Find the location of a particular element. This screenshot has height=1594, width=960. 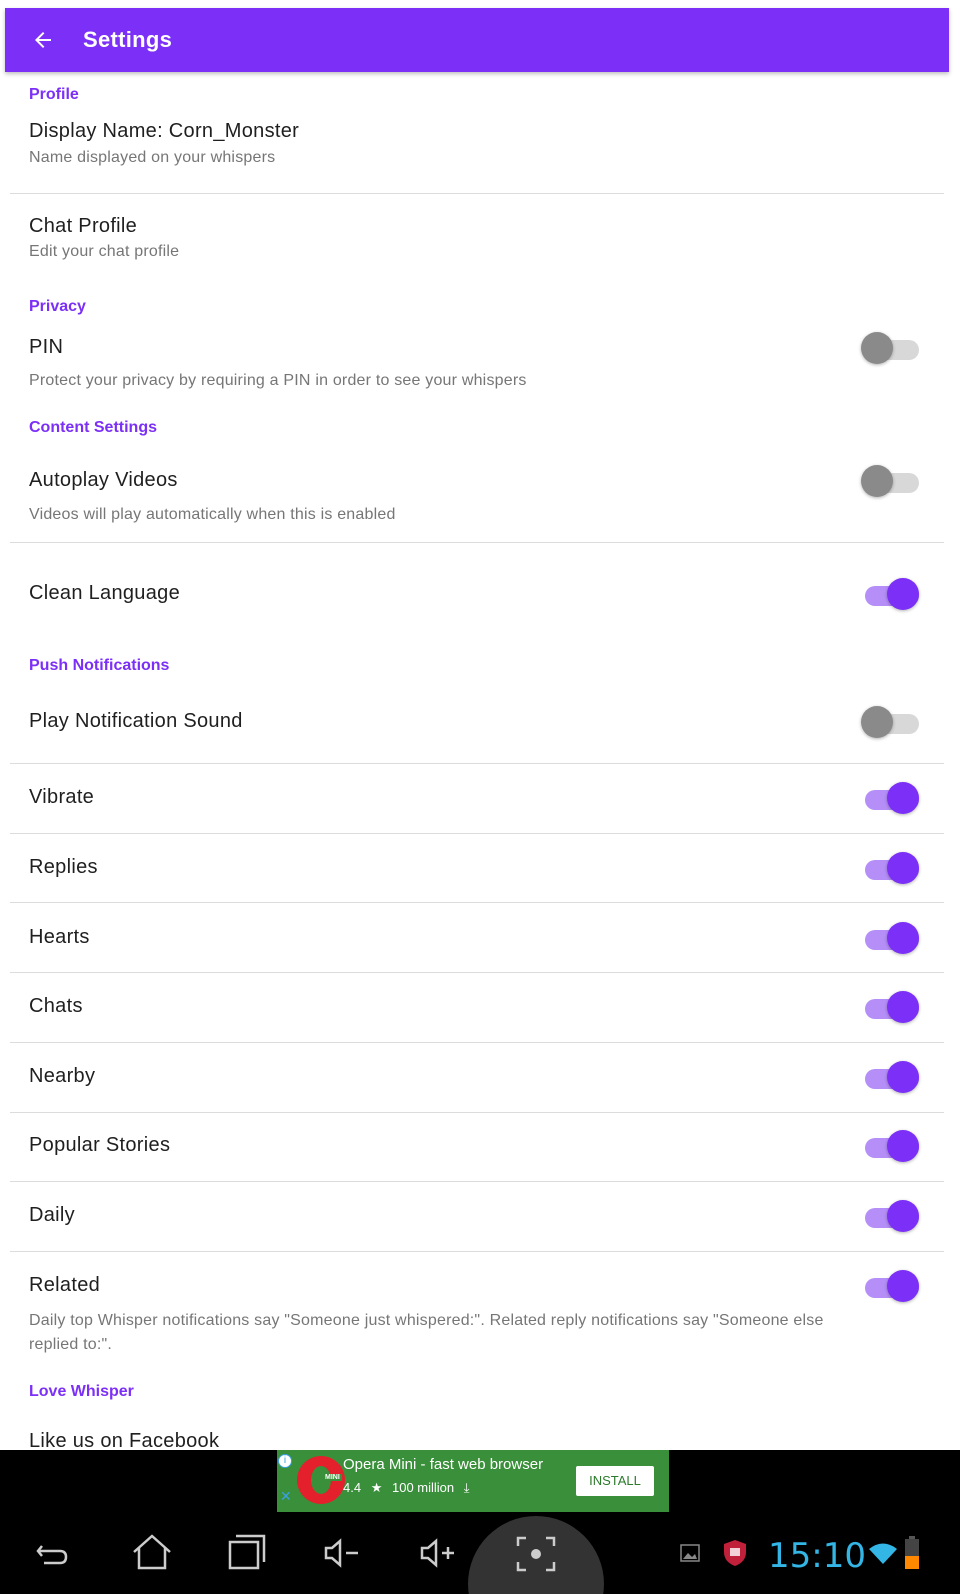

shield-icon is located at coordinates (735, 1553).